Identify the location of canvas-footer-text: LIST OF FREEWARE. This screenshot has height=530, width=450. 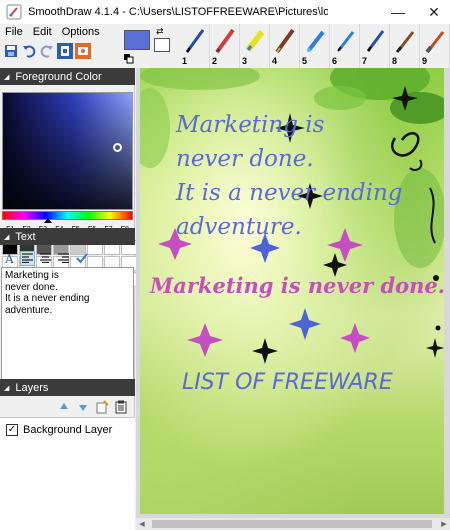
(287, 382).